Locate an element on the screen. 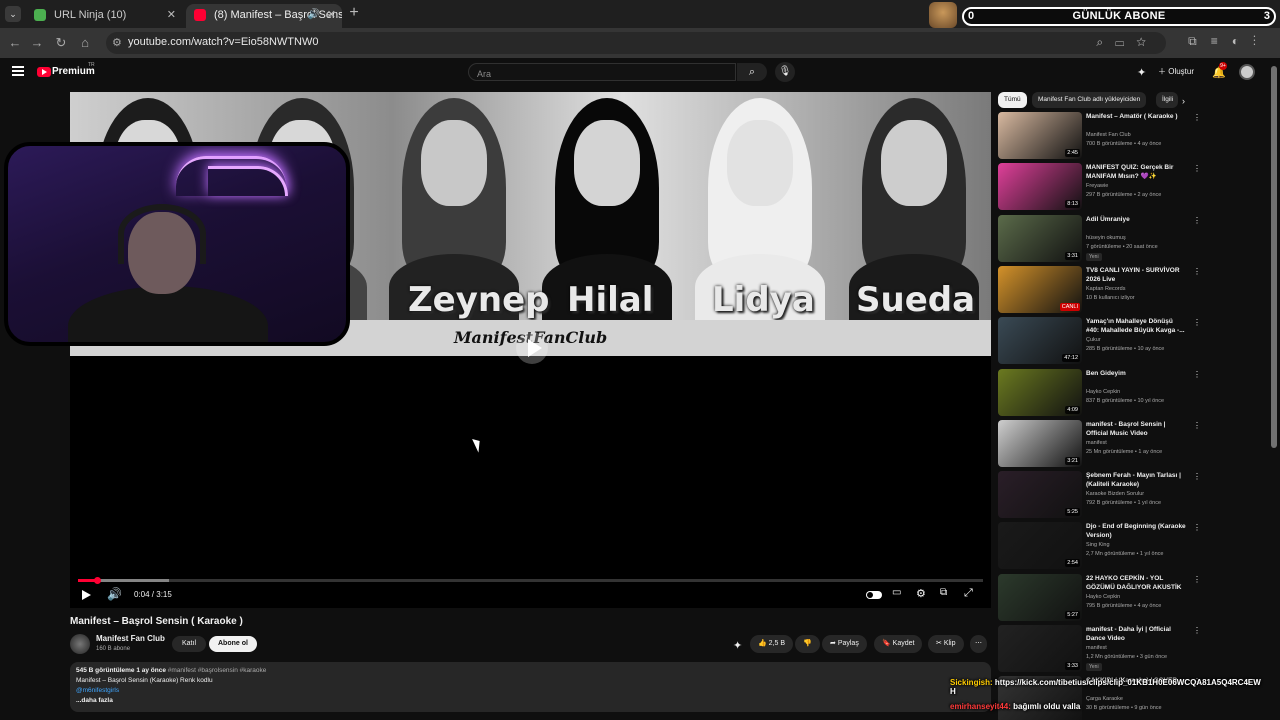  video-thumbnail: 2:45 is located at coordinates (1040, 135).